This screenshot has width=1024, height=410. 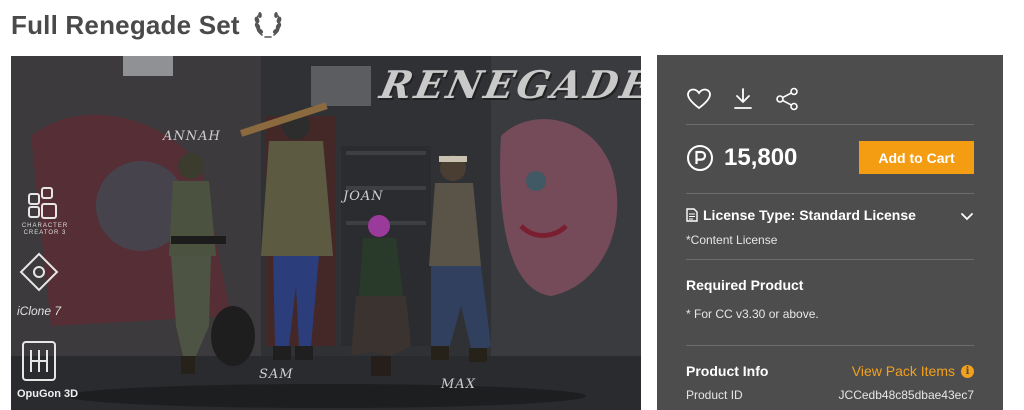 I want to click on view-pack-items-link: View Pack Items i, so click(x=913, y=371).